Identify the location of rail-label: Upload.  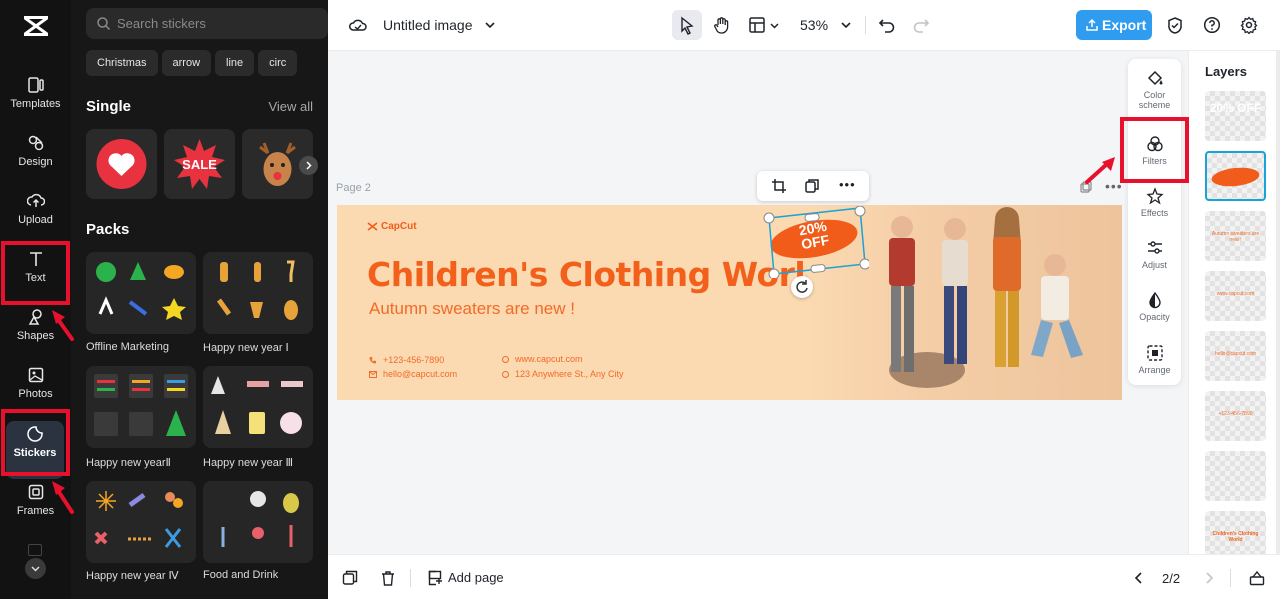
(35, 220).